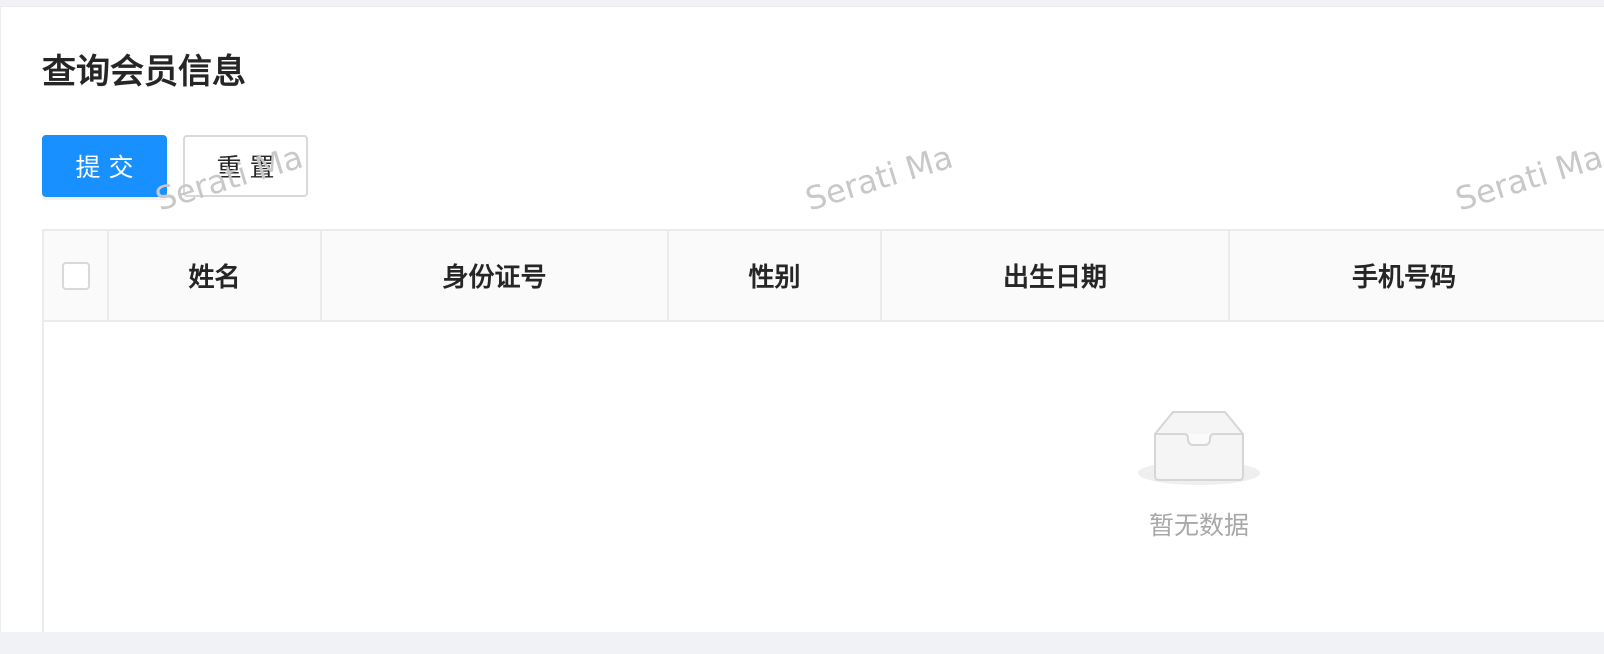 This screenshot has width=1604, height=654. What do you see at coordinates (144, 72) in the screenshot?
I see `page-title: 查询会员信息` at bounding box center [144, 72].